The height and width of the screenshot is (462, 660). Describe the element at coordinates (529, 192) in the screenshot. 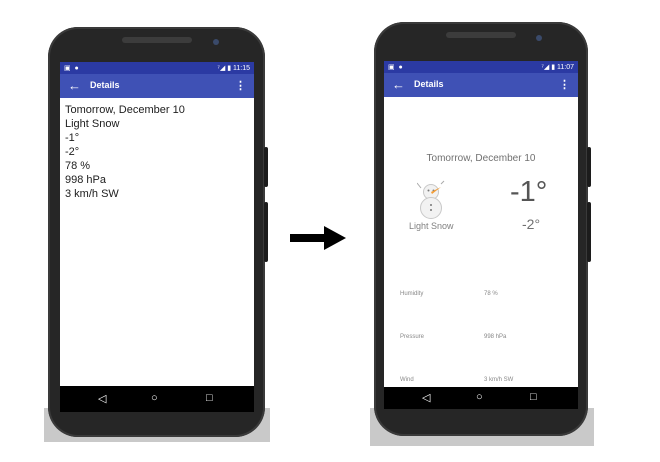

I see `high-temp: -1°` at that location.